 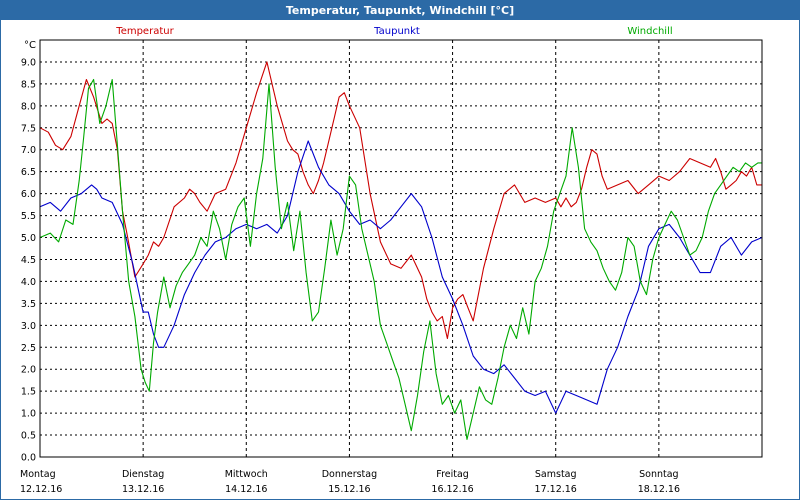 I want to click on y-tick-label: 2.0, so click(x=28, y=370).